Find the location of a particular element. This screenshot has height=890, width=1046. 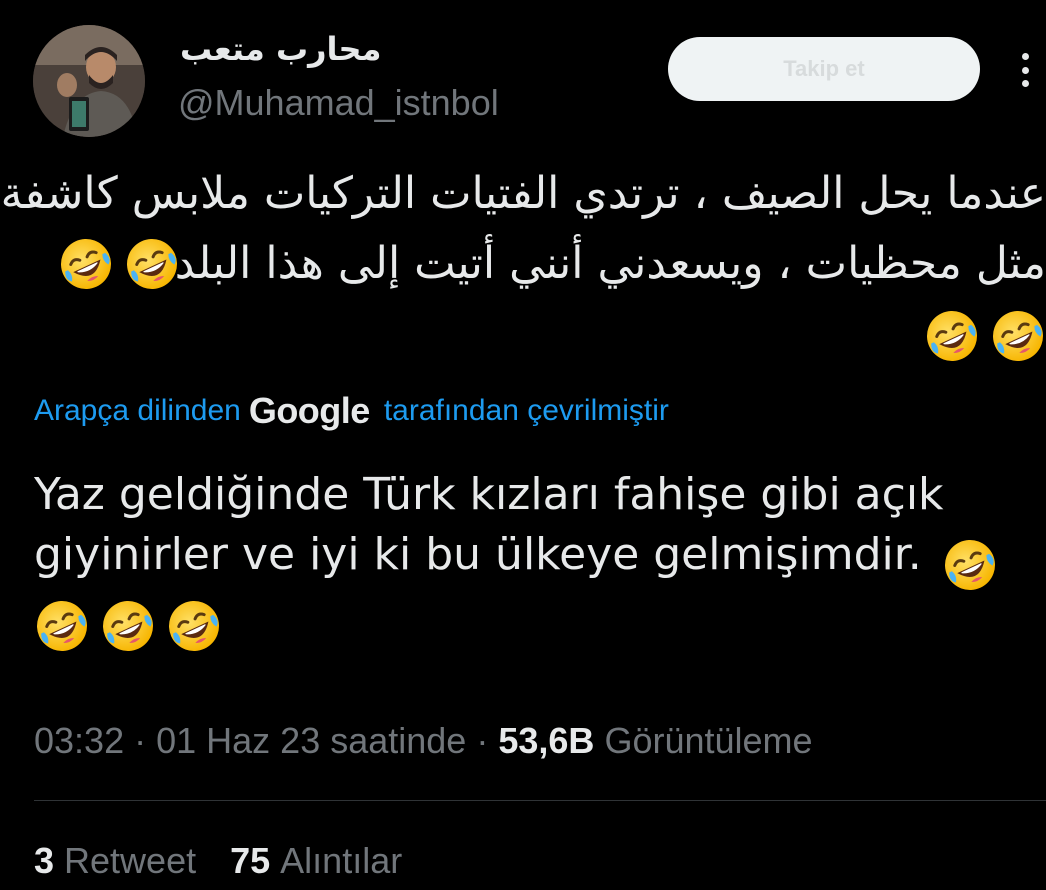

retweets-count: 3 is located at coordinates (44, 860).